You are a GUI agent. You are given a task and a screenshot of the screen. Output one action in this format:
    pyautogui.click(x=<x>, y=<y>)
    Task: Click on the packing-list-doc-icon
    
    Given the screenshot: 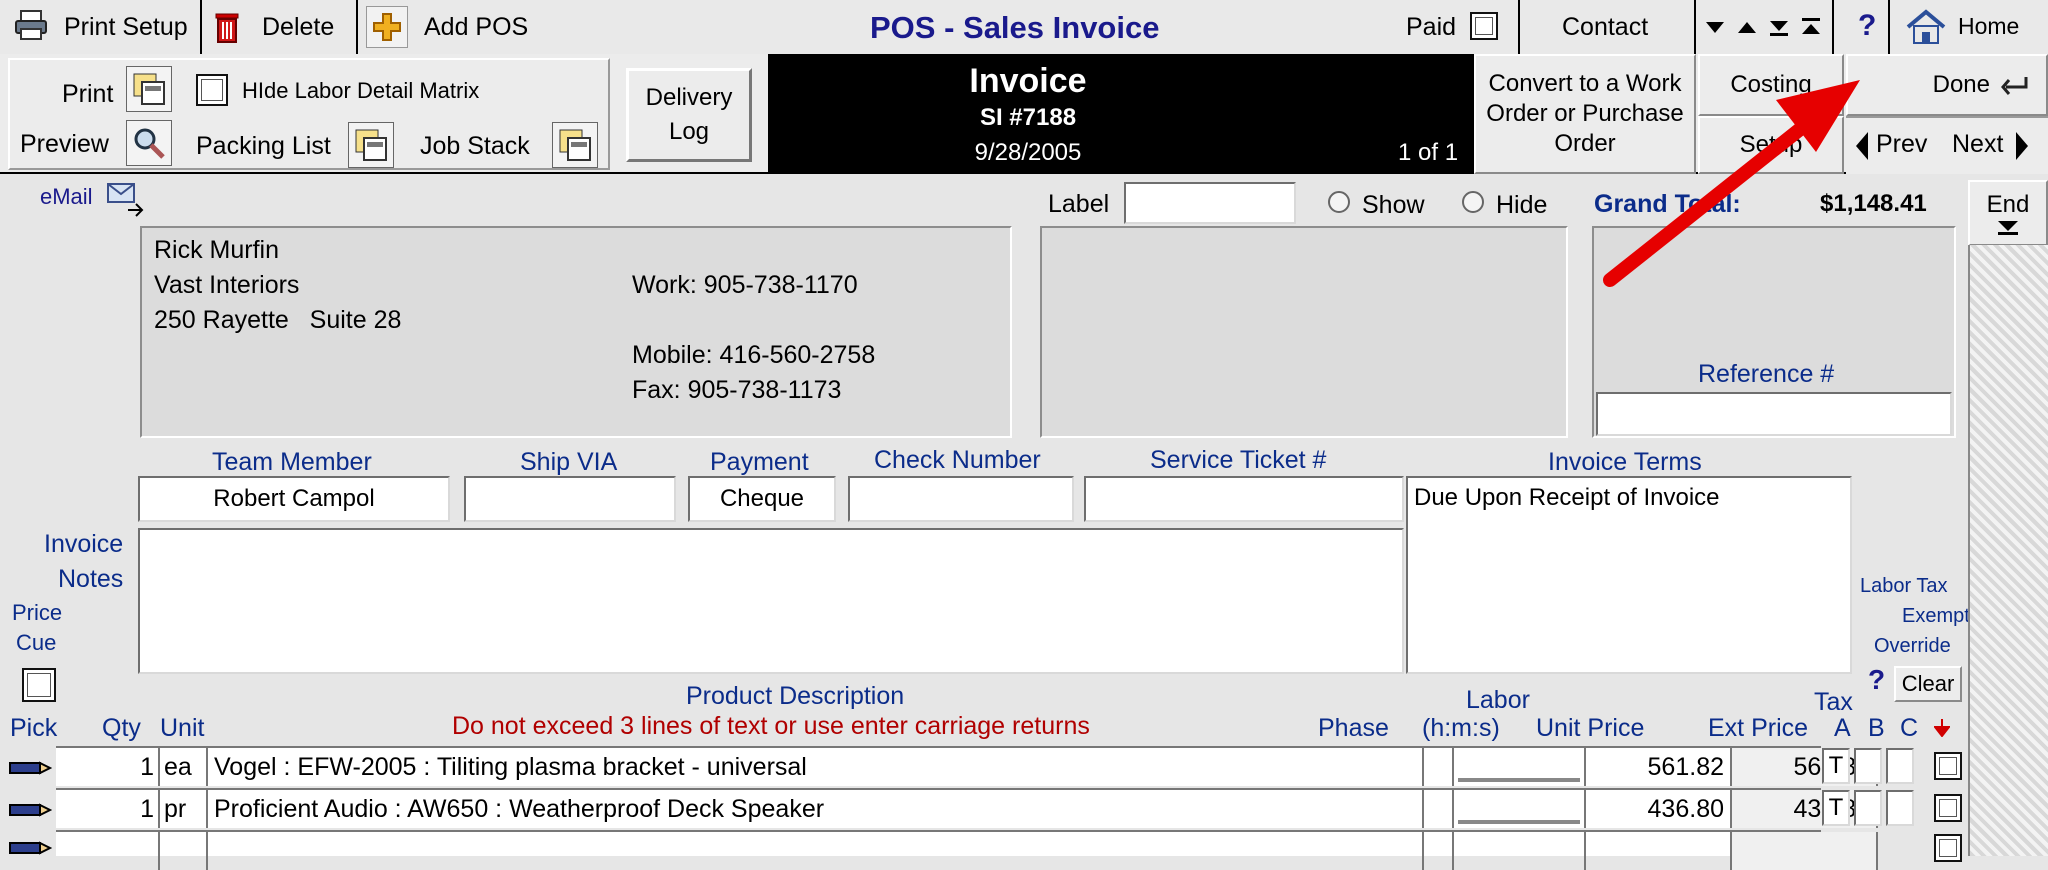 What is the action you would take?
    pyautogui.click(x=371, y=145)
    